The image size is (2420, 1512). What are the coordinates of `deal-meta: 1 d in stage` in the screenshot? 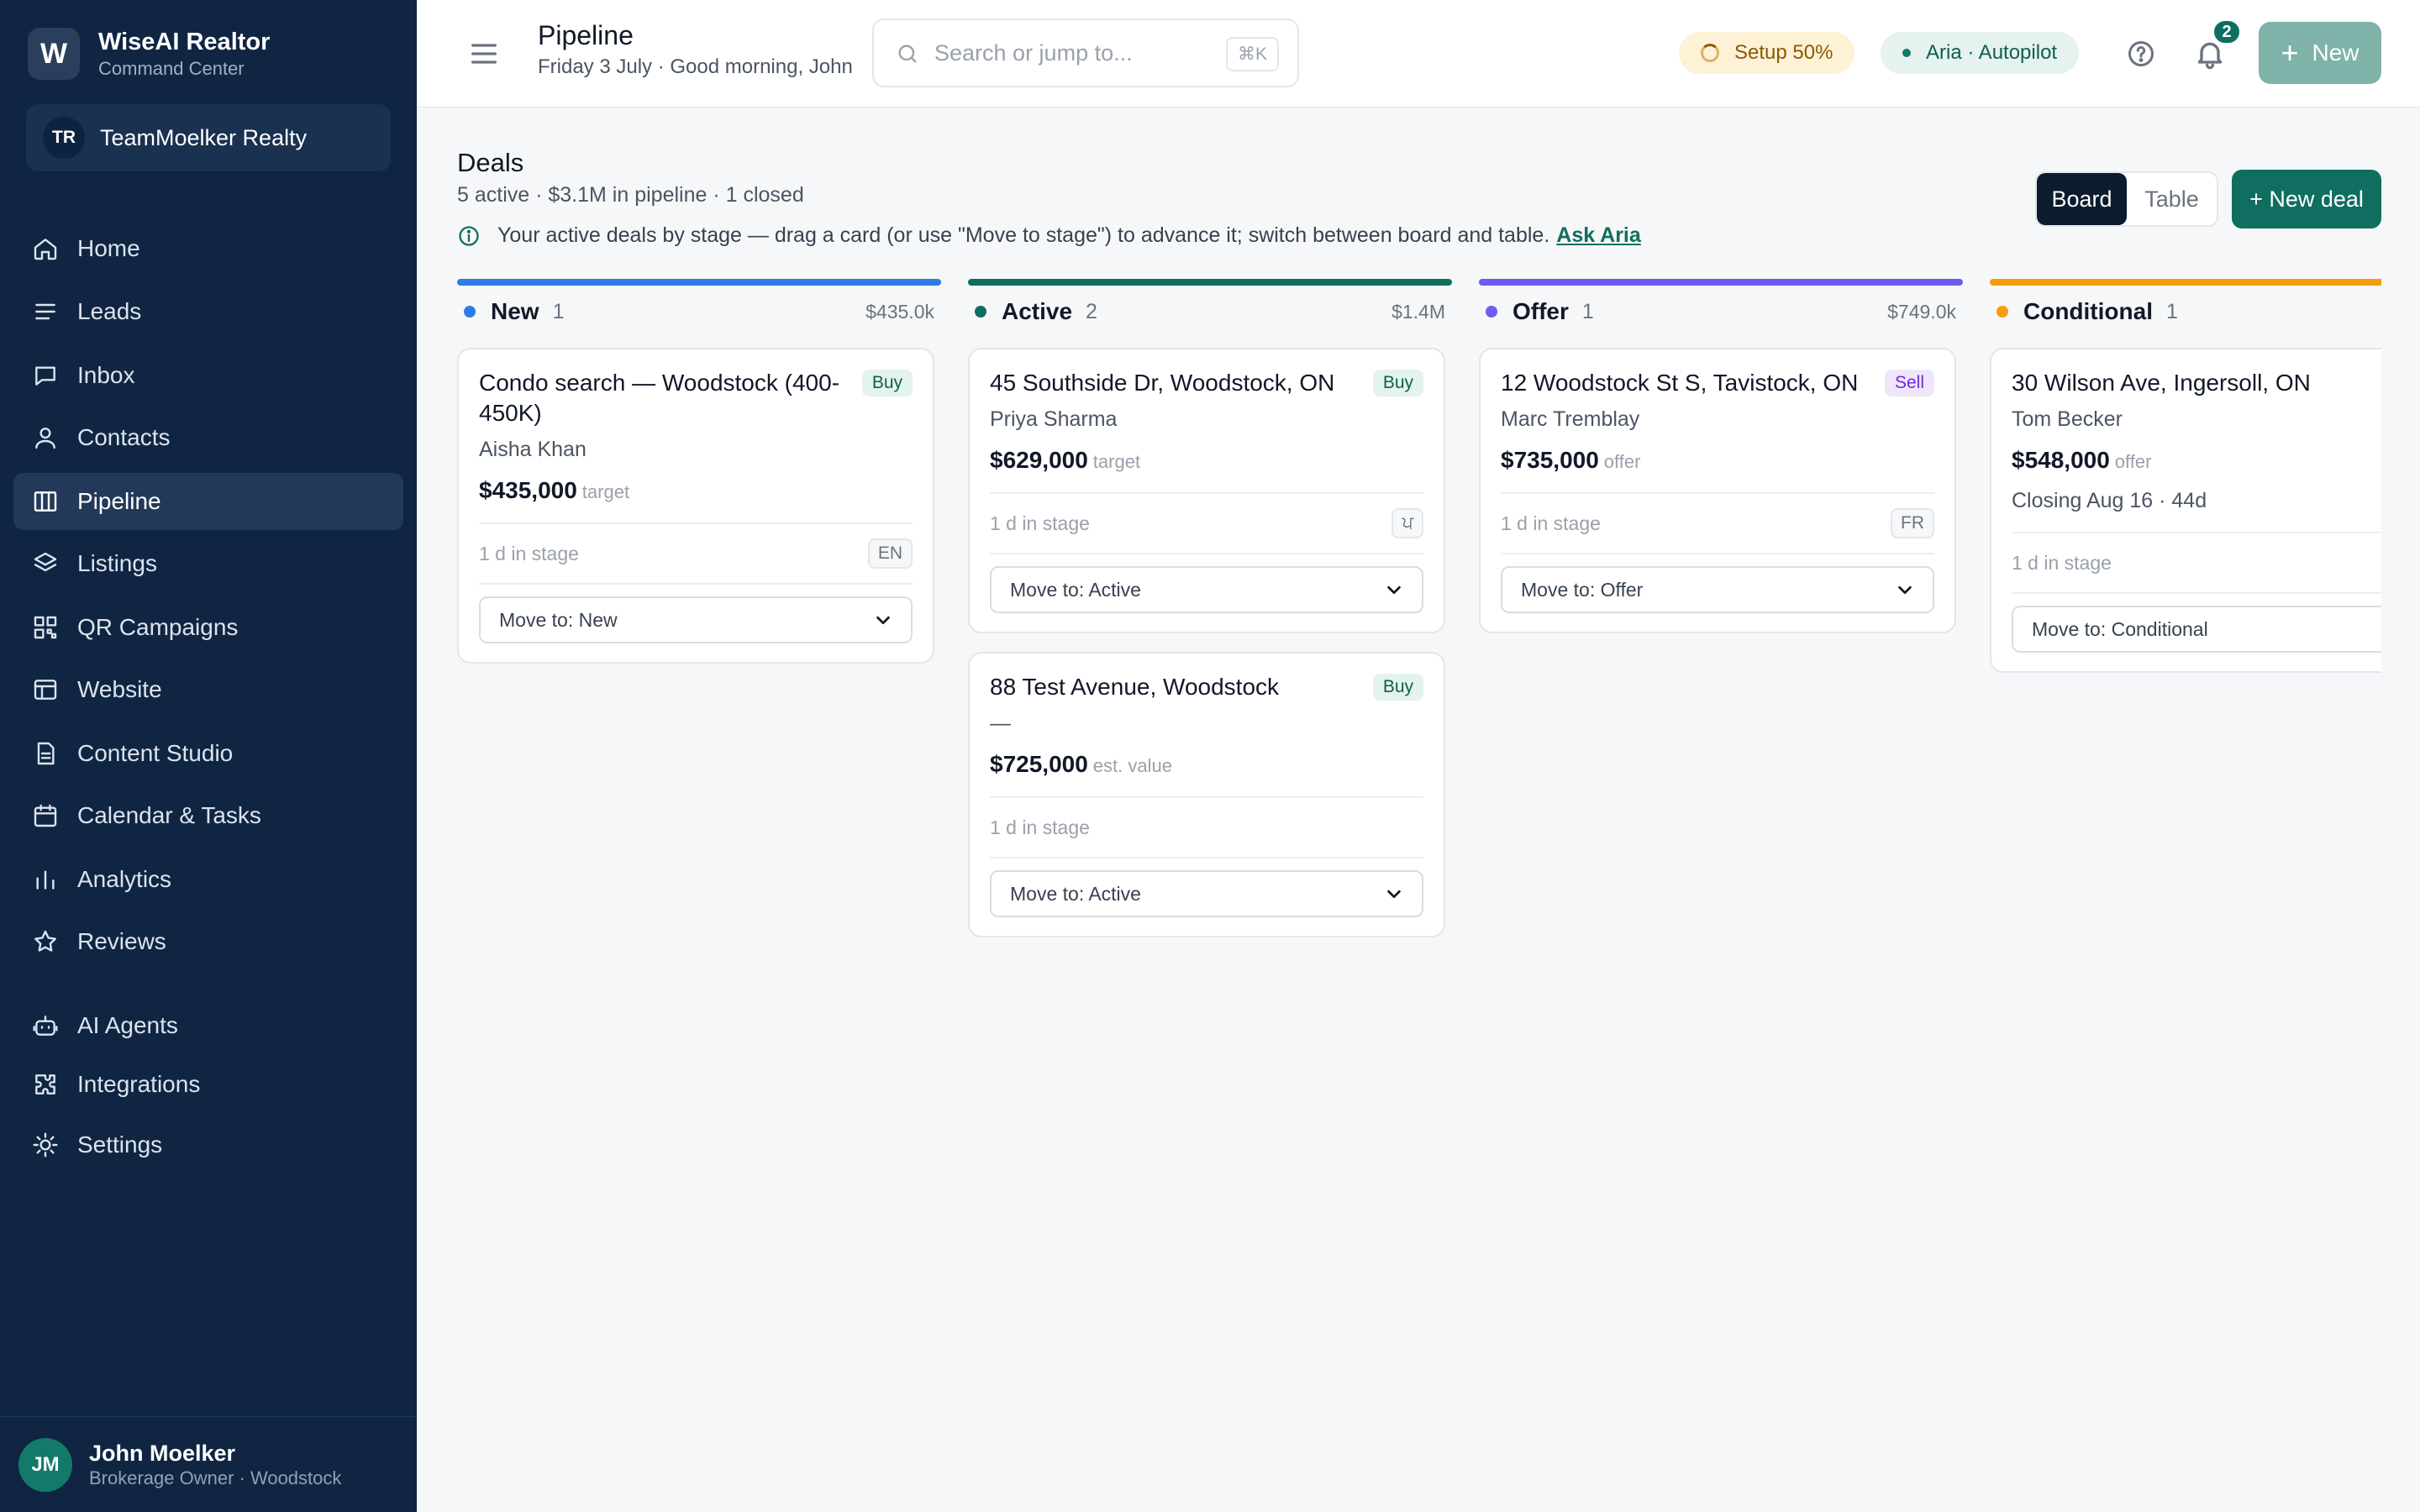 It's located at (2196, 563).